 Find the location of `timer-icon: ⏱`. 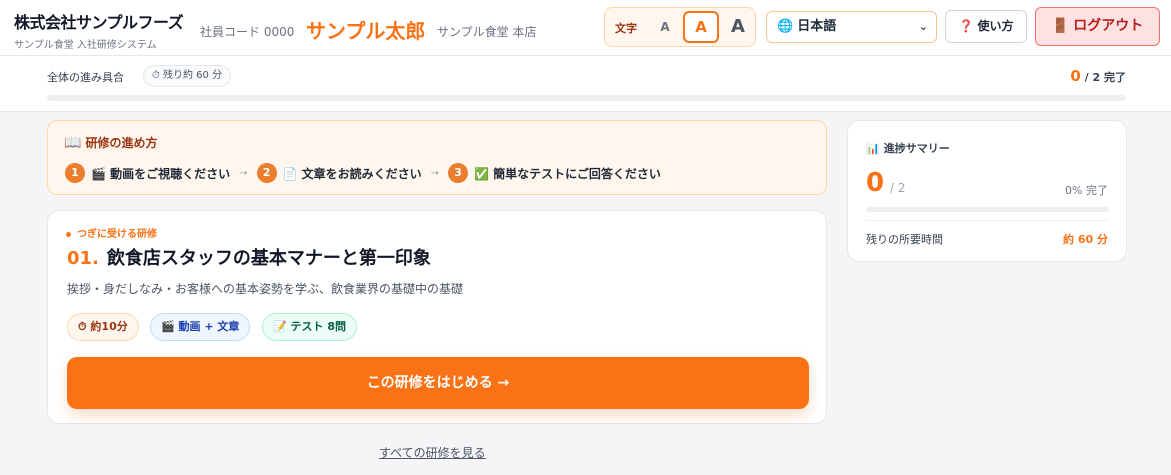

timer-icon: ⏱ is located at coordinates (156, 75).